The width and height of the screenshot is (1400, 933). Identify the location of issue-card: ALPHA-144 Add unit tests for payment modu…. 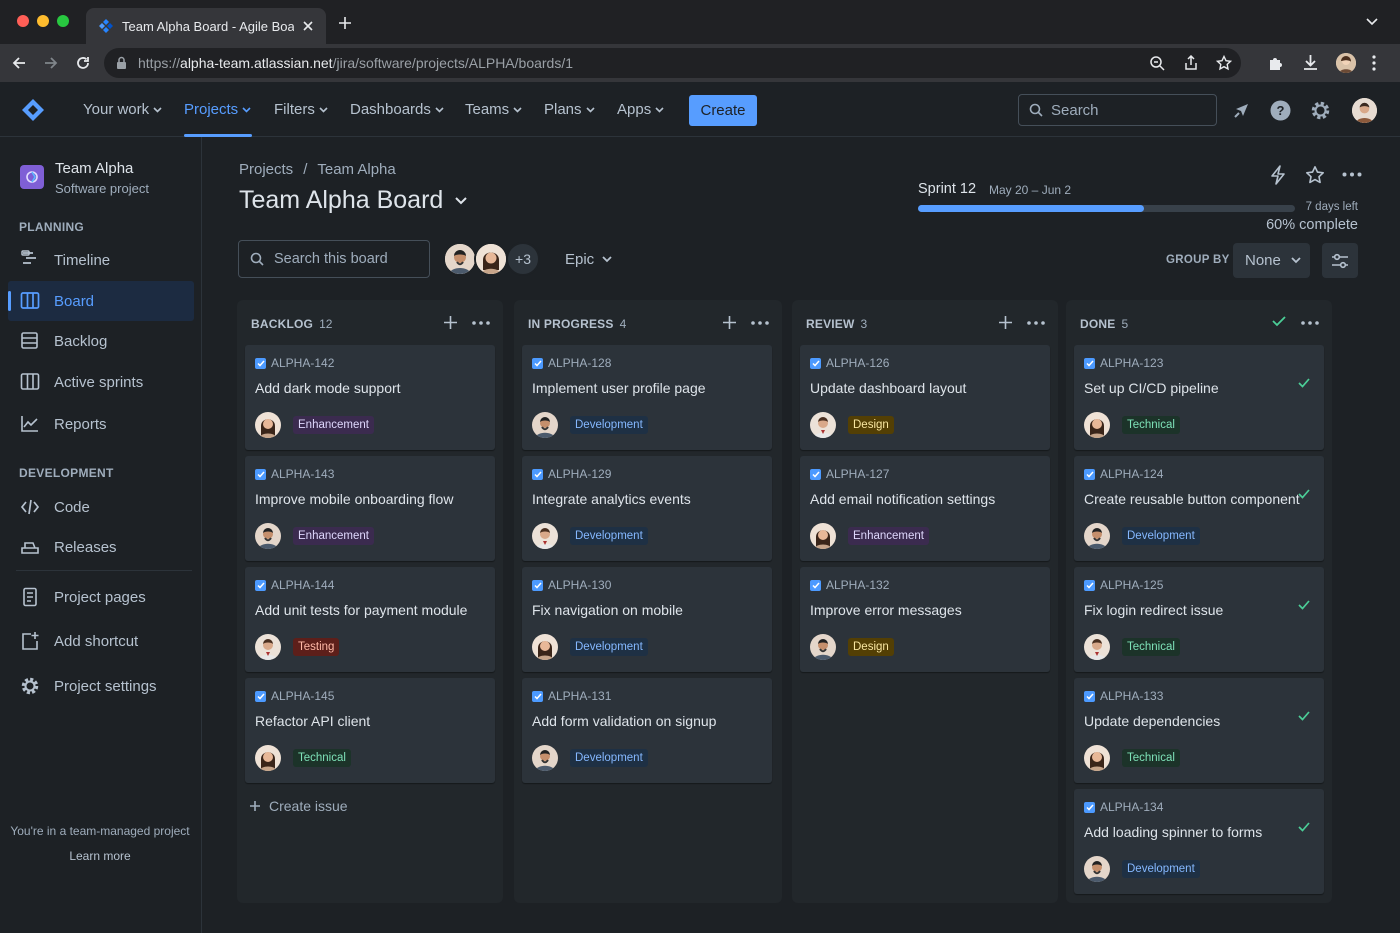
(370, 619).